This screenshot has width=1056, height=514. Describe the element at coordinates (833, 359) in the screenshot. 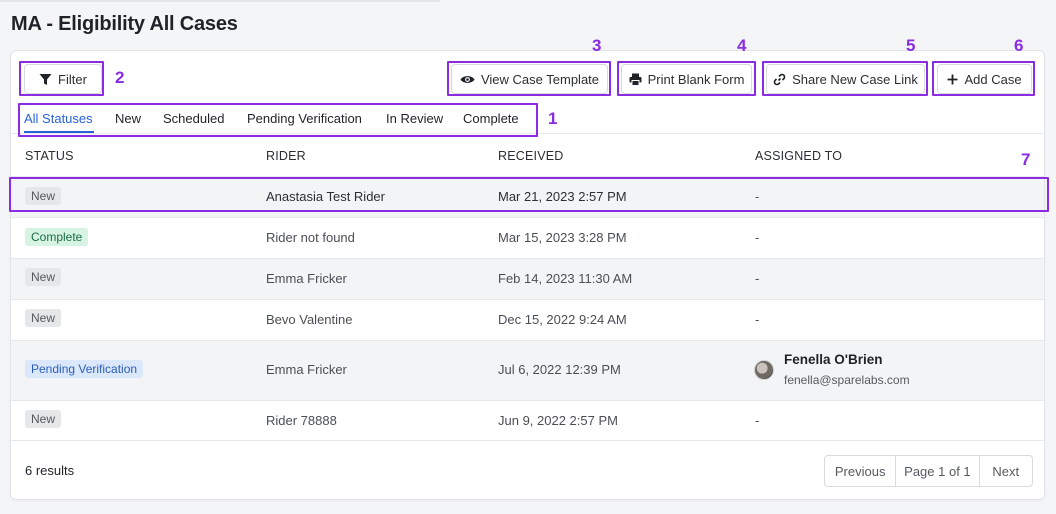

I see `assignee-name: Fenella O'Brien` at that location.